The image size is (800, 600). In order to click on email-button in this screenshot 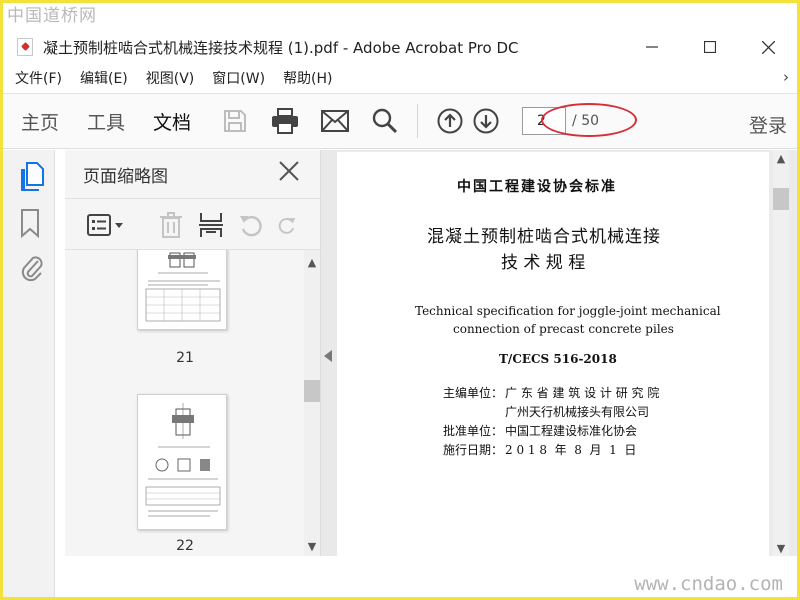, I will do `click(335, 121)`.